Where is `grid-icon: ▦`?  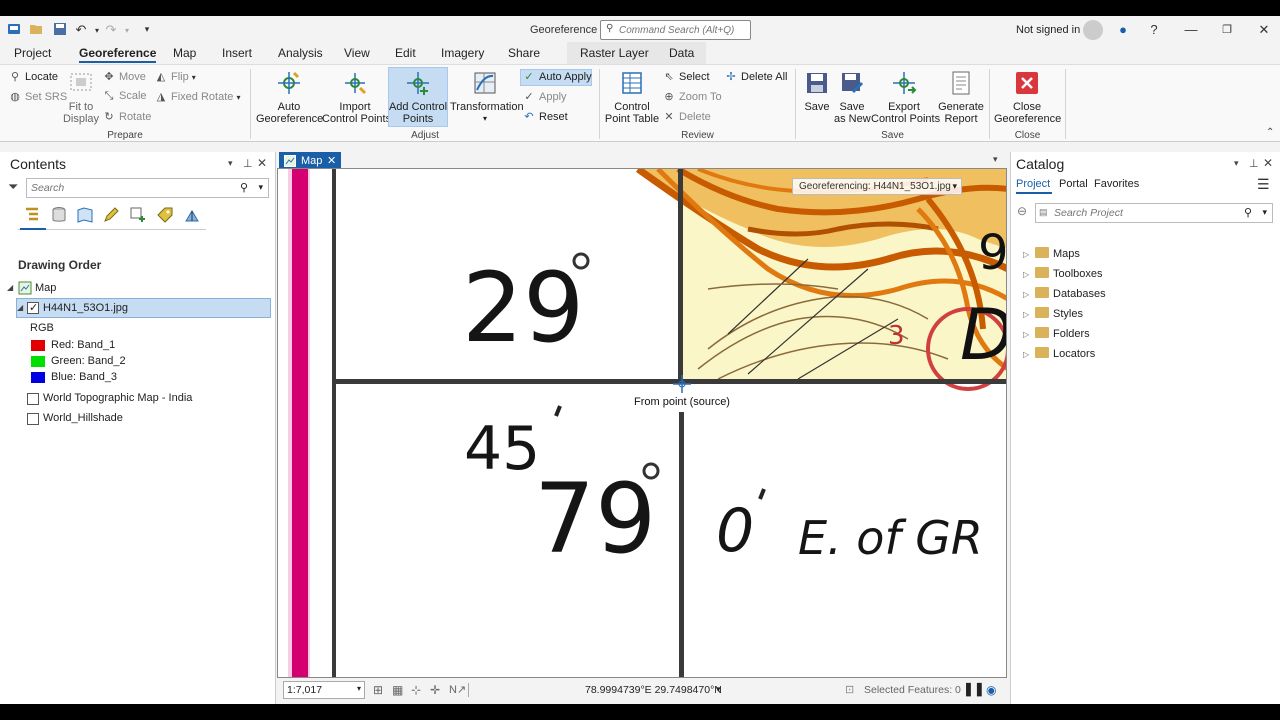 grid-icon: ▦ is located at coordinates (397, 690).